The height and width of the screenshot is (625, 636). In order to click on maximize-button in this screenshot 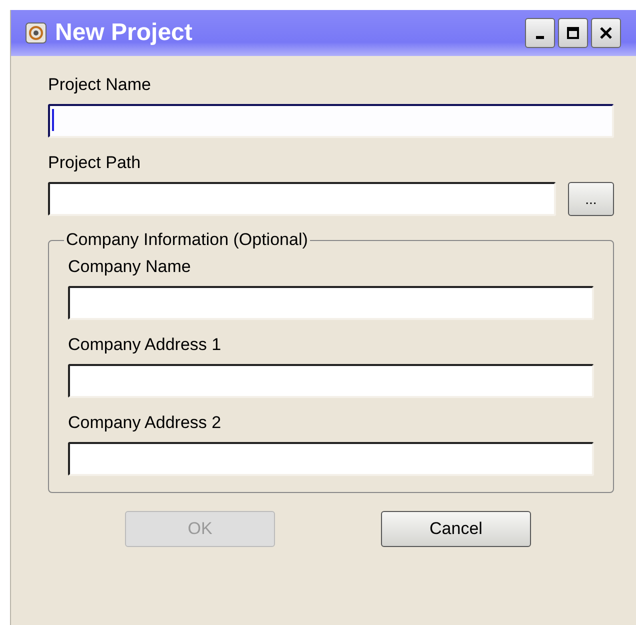, I will do `click(573, 33)`.